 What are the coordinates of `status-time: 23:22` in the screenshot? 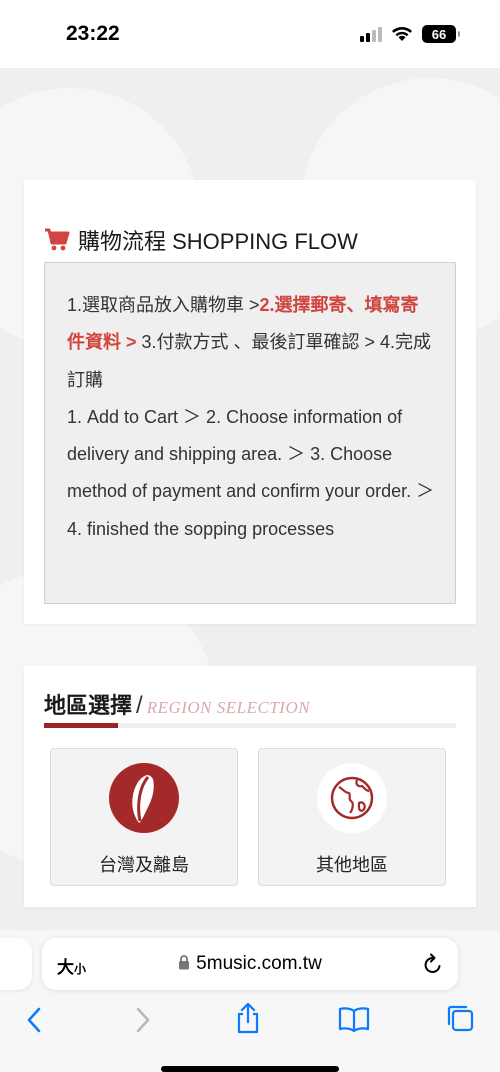 It's located at (93, 33).